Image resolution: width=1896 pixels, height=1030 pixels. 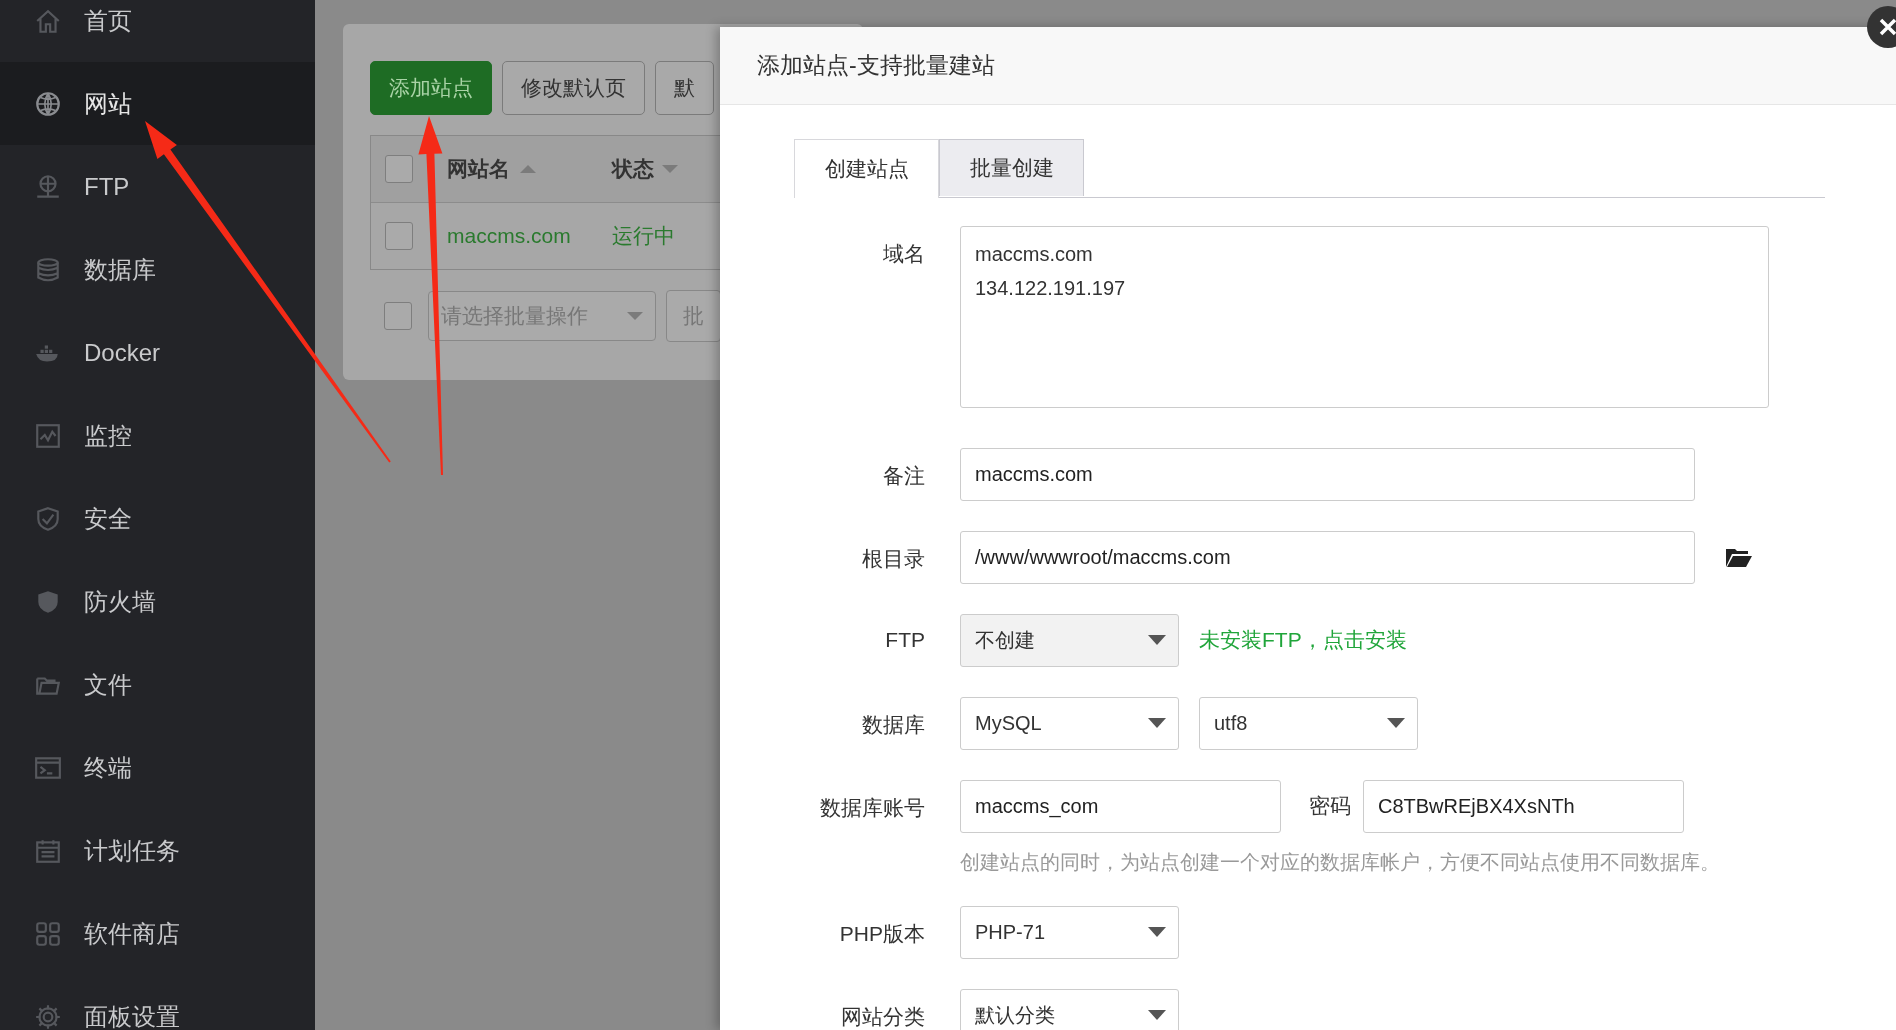 What do you see at coordinates (48, 186) in the screenshot?
I see `network-icon` at bounding box center [48, 186].